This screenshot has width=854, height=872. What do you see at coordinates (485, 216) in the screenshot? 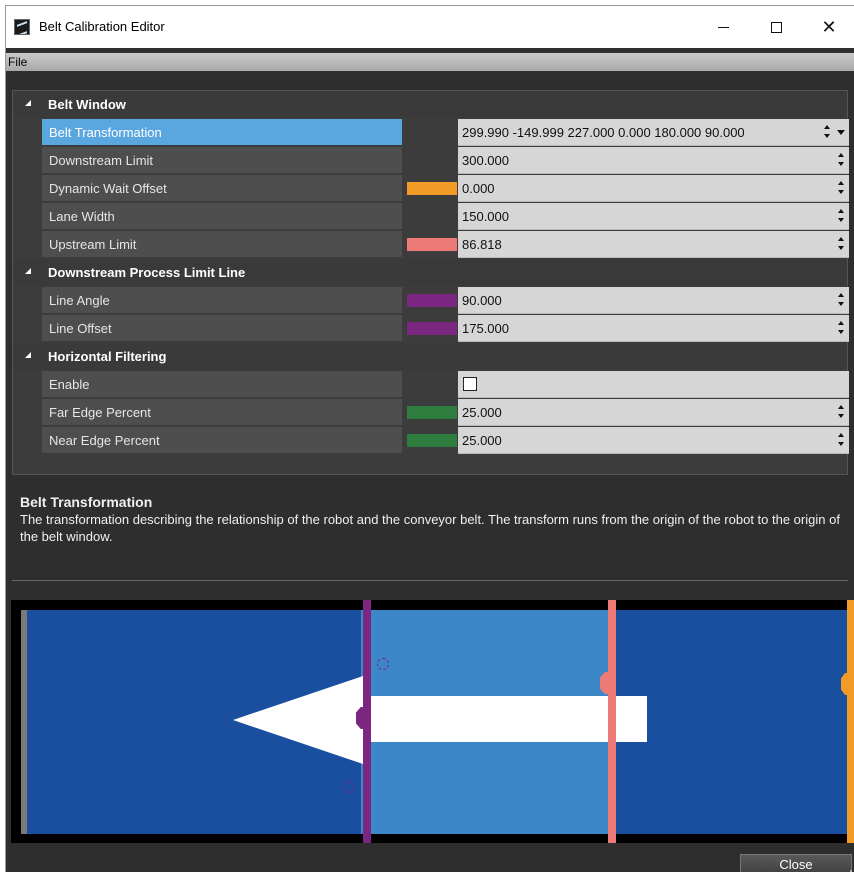
I see `property-value: 150.000` at bounding box center [485, 216].